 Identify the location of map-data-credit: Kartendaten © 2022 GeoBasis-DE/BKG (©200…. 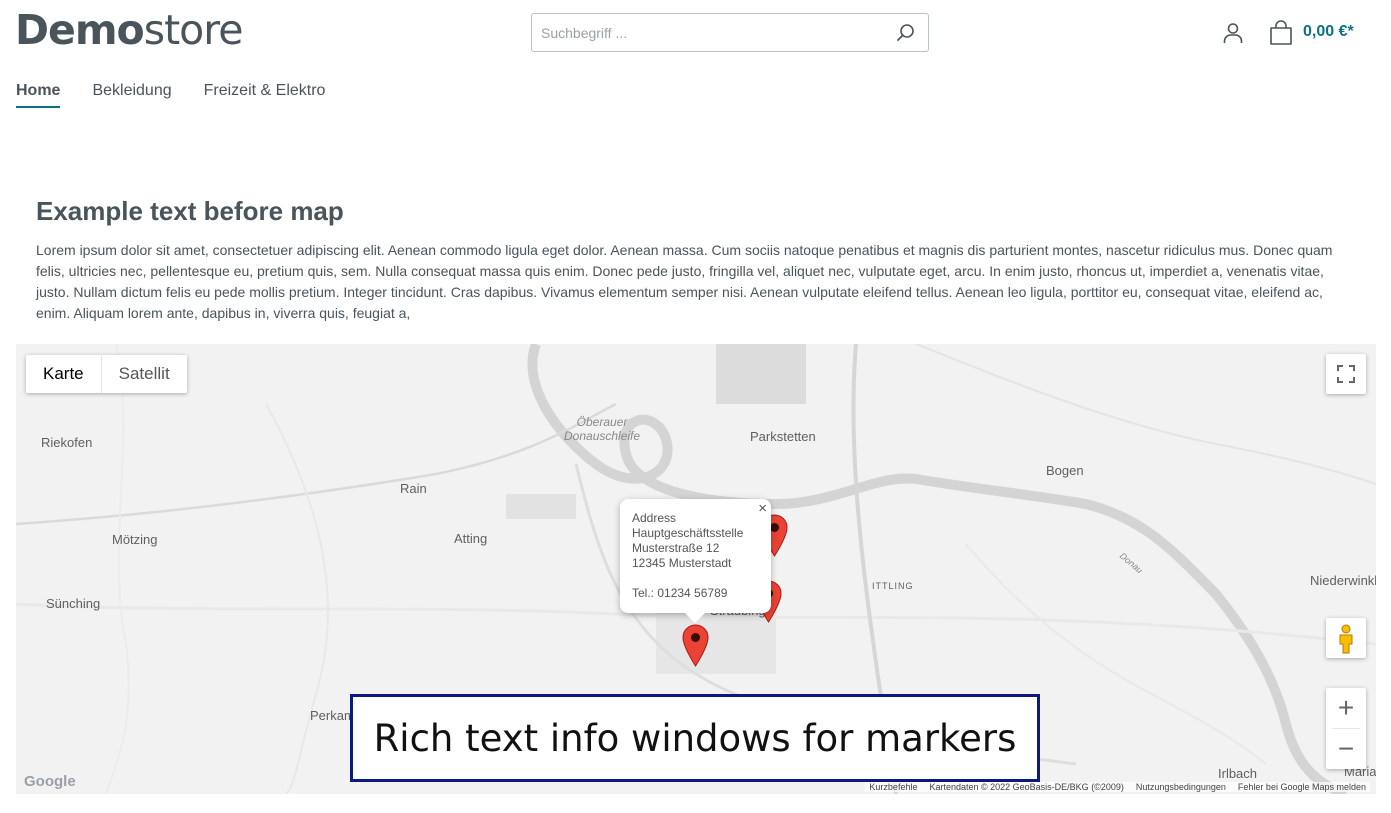
(1026, 787).